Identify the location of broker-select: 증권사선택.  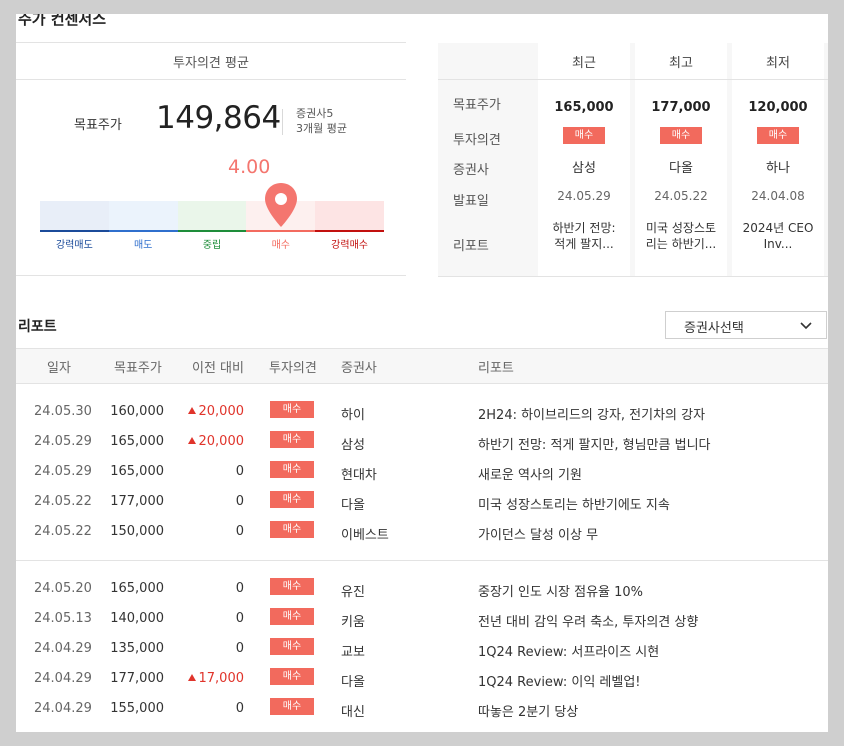
(746, 325).